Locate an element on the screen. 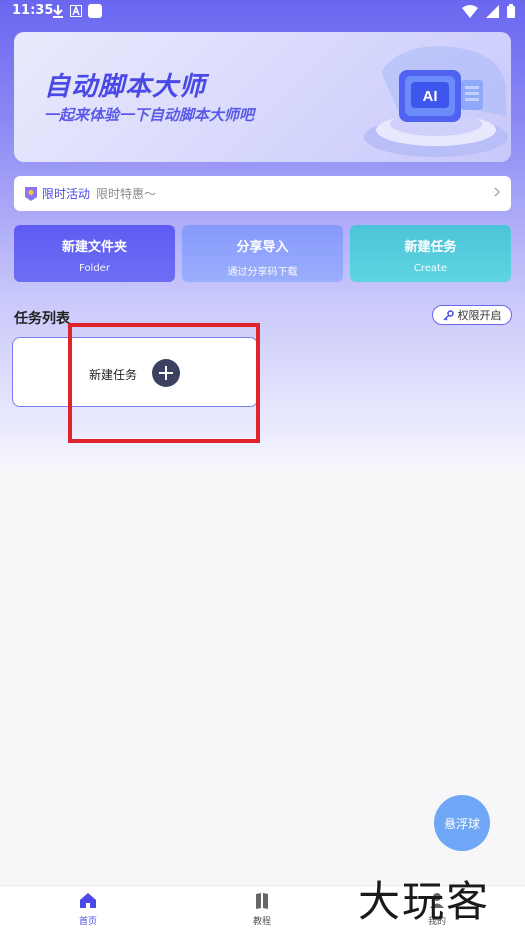 This screenshot has height=933, width=525. share-import-button: 分享导入 通过分享码下载 is located at coordinates (262, 253).